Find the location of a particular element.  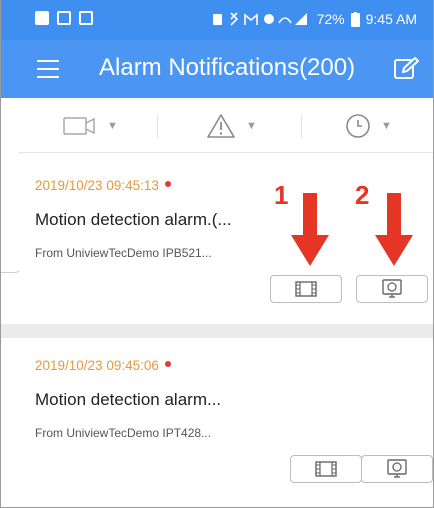

filter-device: ▼ is located at coordinates (90, 125).